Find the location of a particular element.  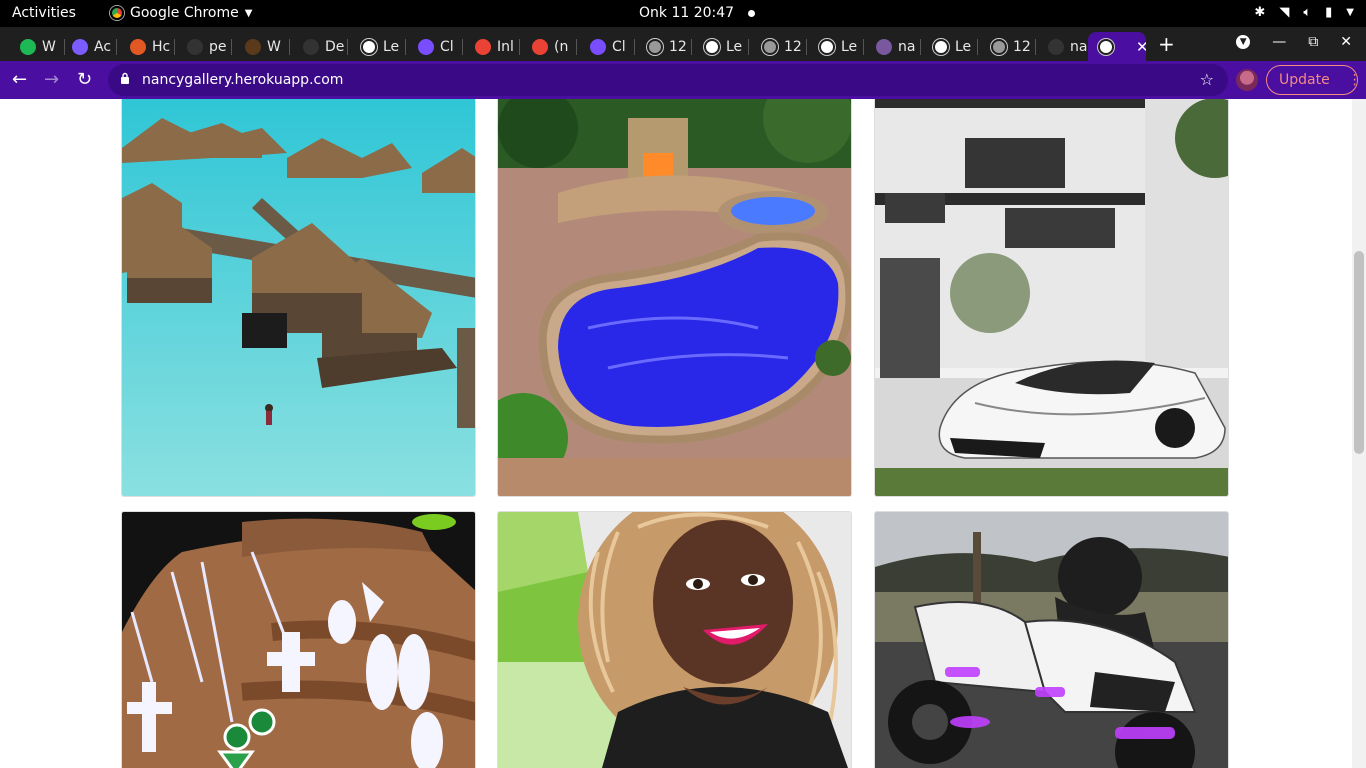

tab-1: Ac is located at coordinates (88, 46).